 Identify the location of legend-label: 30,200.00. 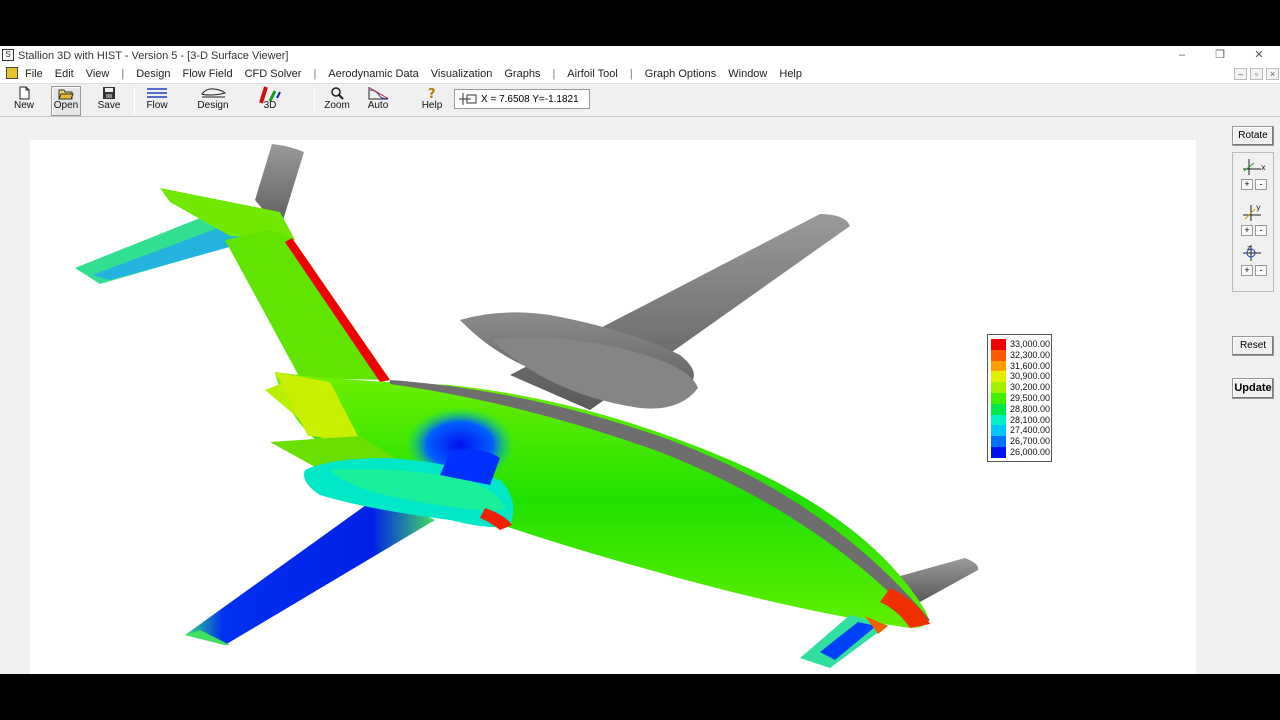
(1030, 387).